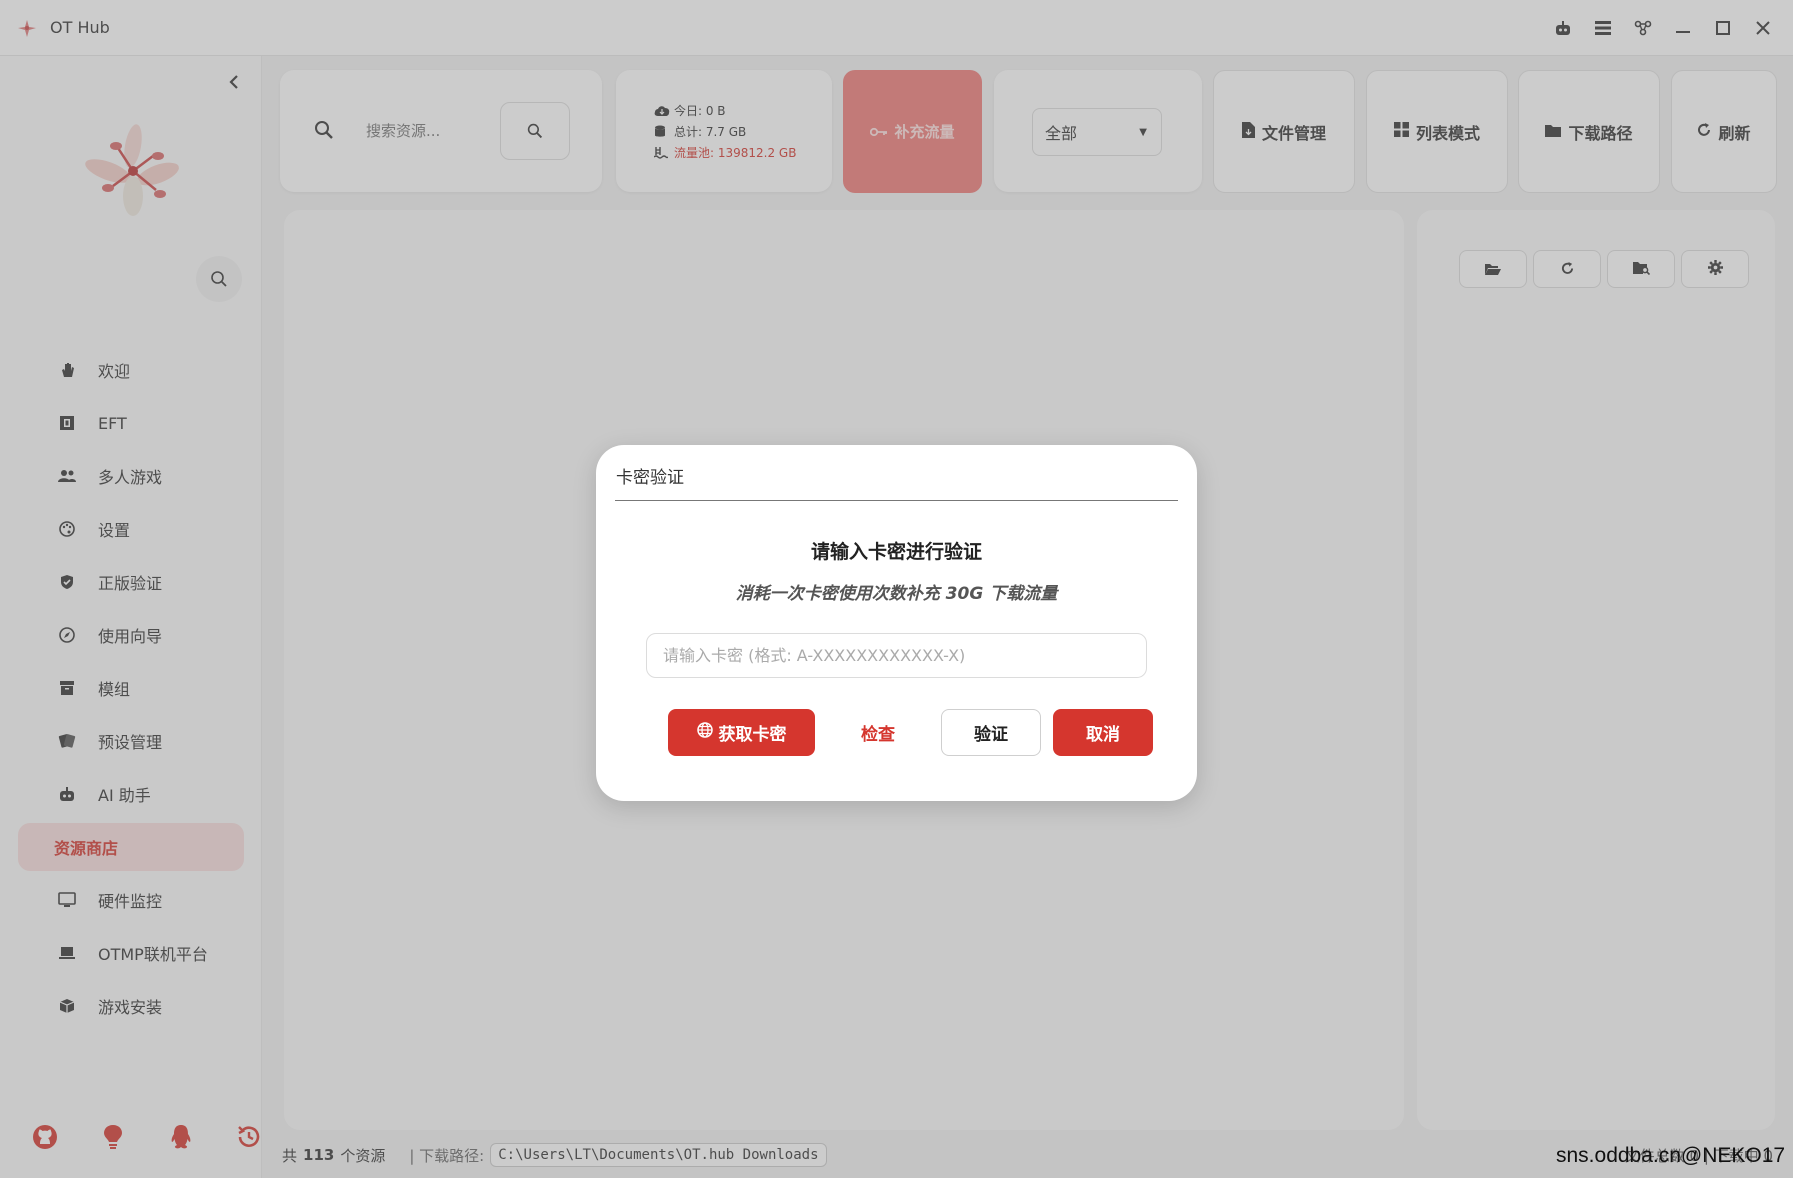  I want to click on get-card-key-button: 获取卡密, so click(741, 732).